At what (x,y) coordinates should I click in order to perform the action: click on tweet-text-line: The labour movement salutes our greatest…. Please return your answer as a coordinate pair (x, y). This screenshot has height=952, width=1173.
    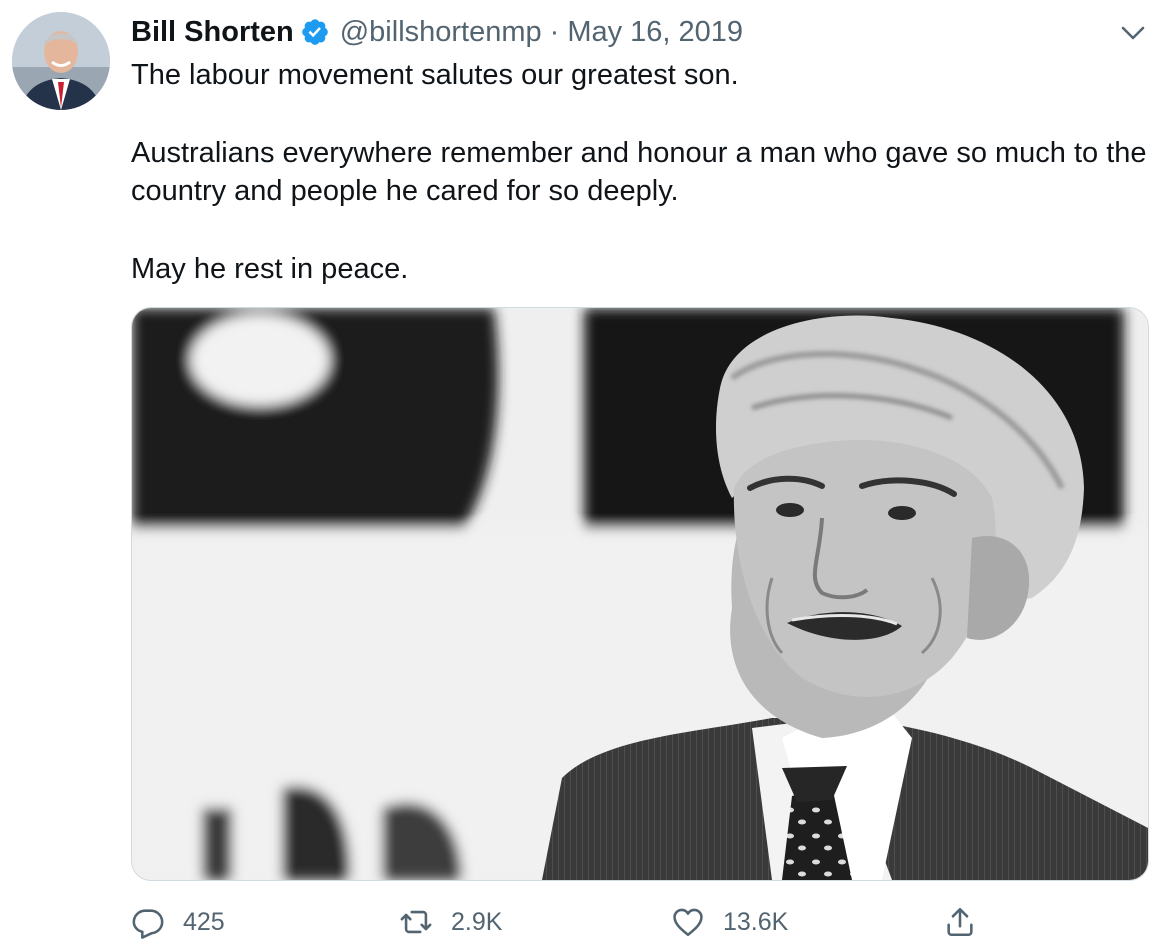
    Looking at the image, I should click on (435, 75).